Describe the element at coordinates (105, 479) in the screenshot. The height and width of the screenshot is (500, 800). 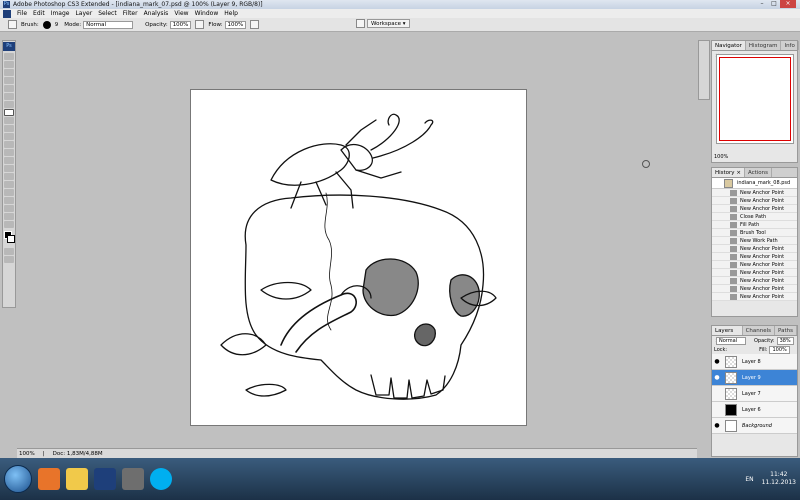
I see `photoshop-taskbar-icon` at that location.